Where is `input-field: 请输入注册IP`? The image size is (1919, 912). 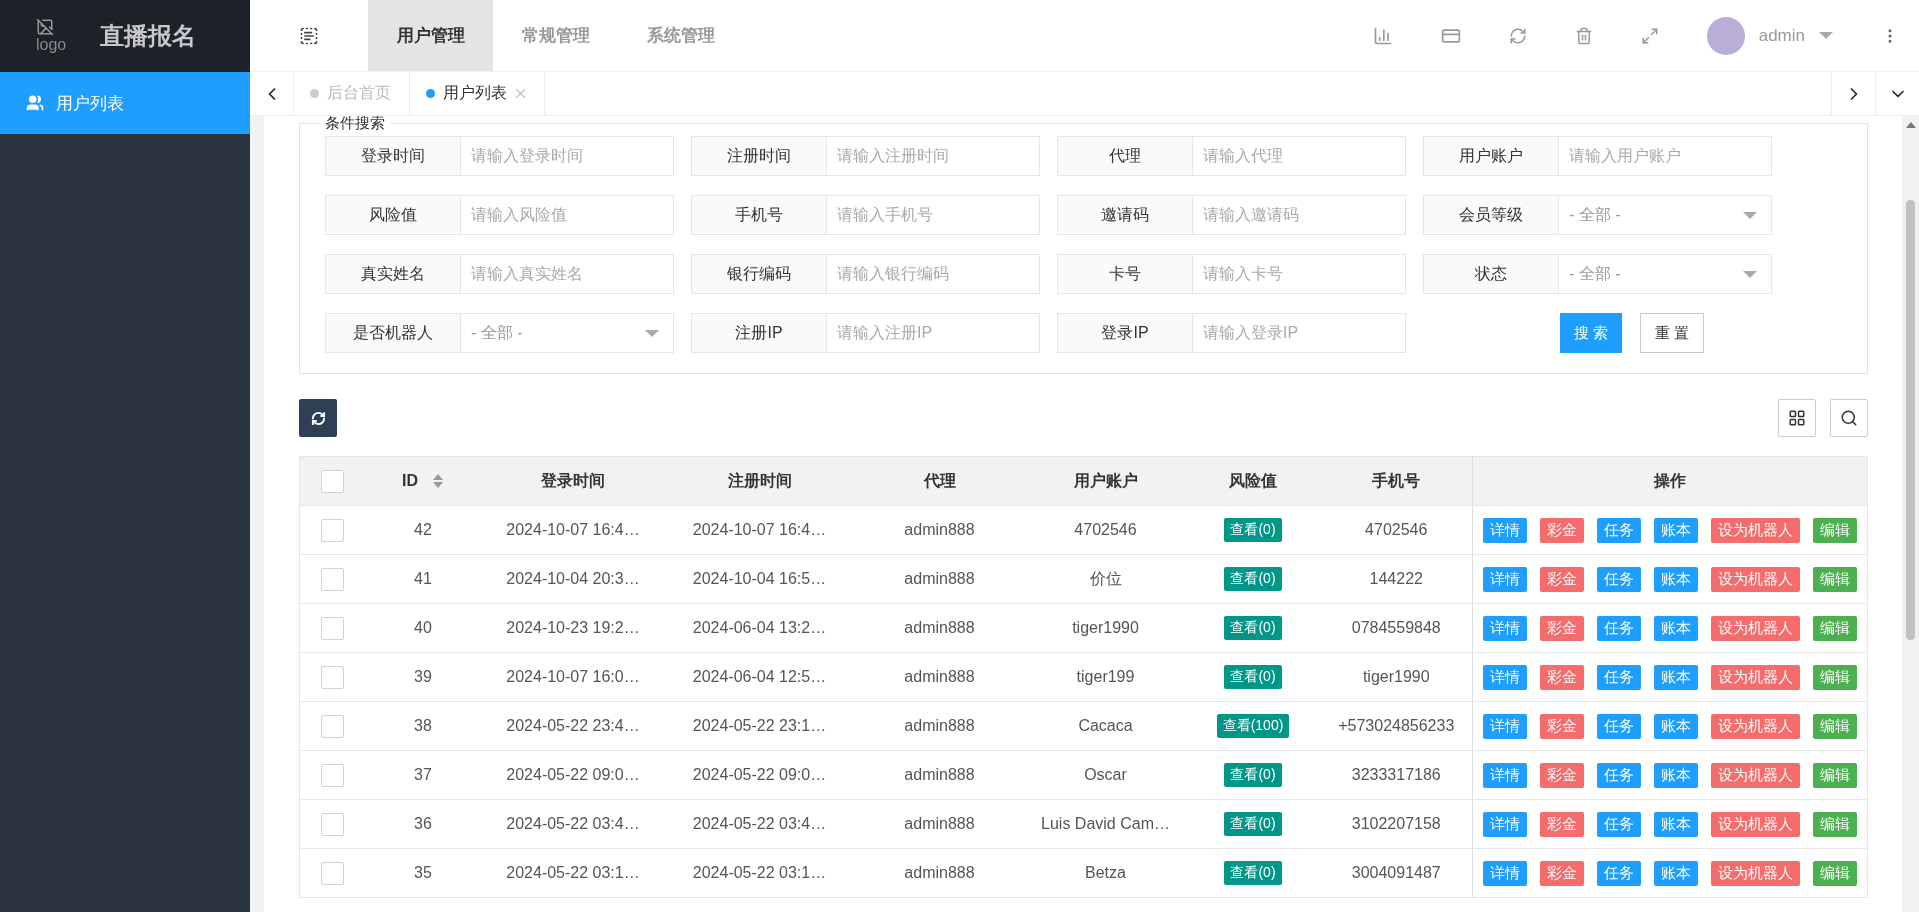 input-field: 请输入注册IP is located at coordinates (933, 333).